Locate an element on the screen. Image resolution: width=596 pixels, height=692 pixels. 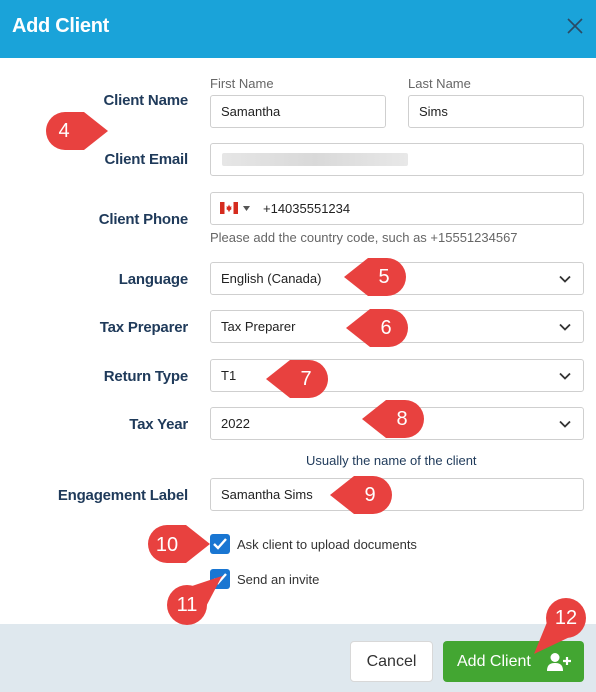
checkmark-icon is located at coordinates (220, 544).